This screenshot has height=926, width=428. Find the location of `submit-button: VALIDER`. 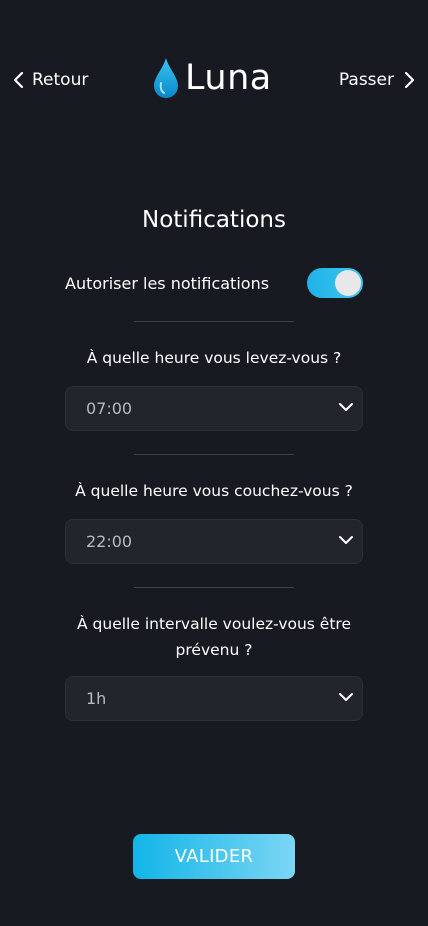

submit-button: VALIDER is located at coordinates (214, 856).